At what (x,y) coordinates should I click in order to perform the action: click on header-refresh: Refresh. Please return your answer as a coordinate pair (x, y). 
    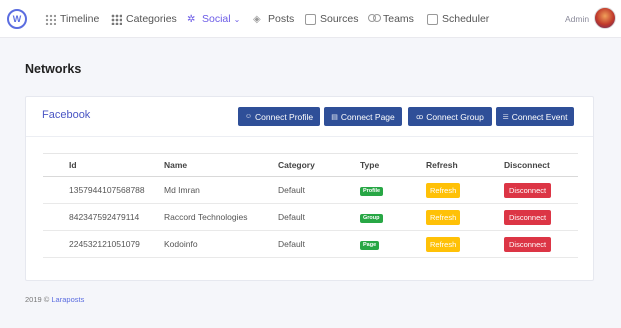
    Looking at the image, I should click on (465, 165).